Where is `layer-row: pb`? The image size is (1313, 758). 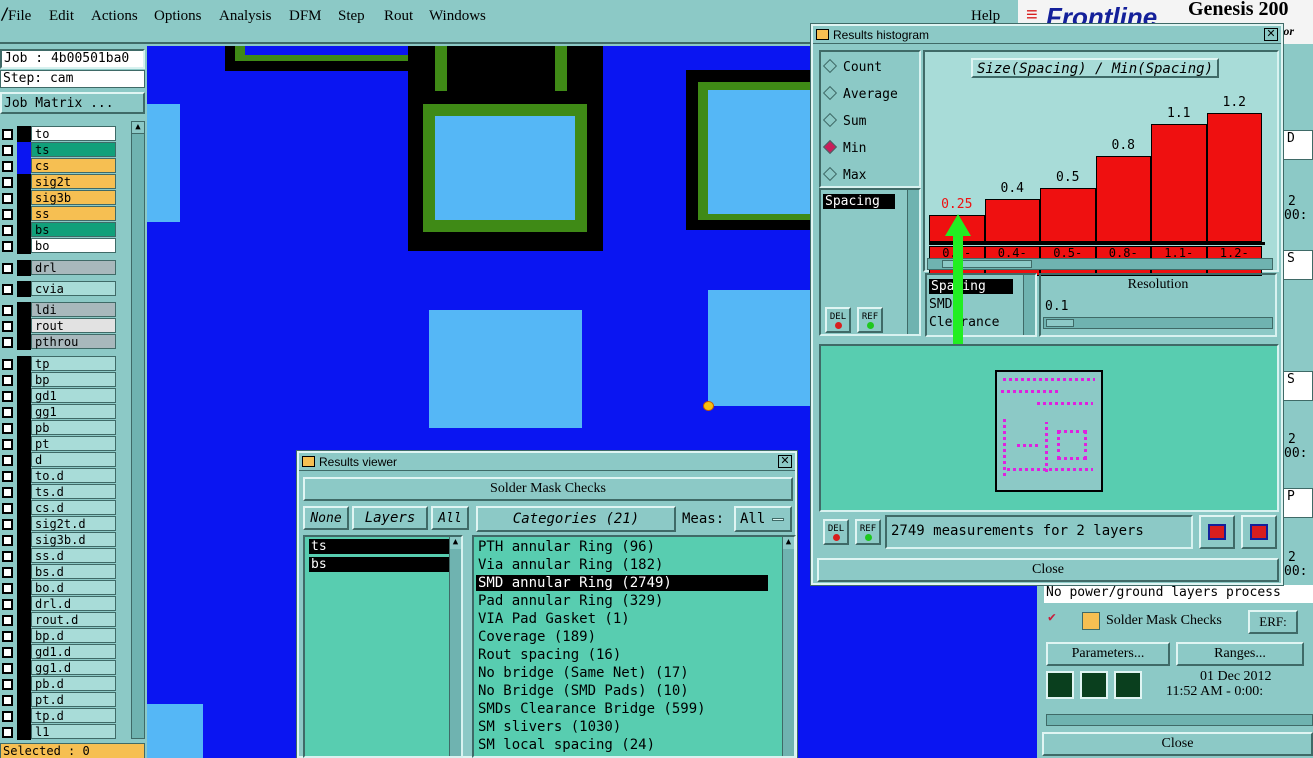 layer-row: pb is located at coordinates (58, 428).